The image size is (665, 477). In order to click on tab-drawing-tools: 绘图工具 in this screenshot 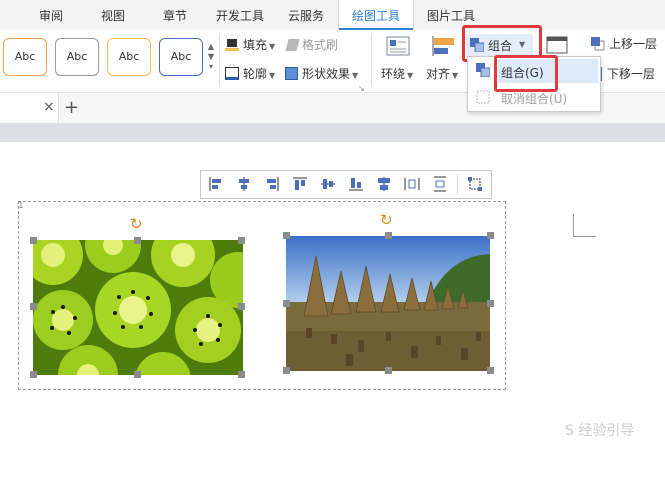, I will do `click(376, 15)`.